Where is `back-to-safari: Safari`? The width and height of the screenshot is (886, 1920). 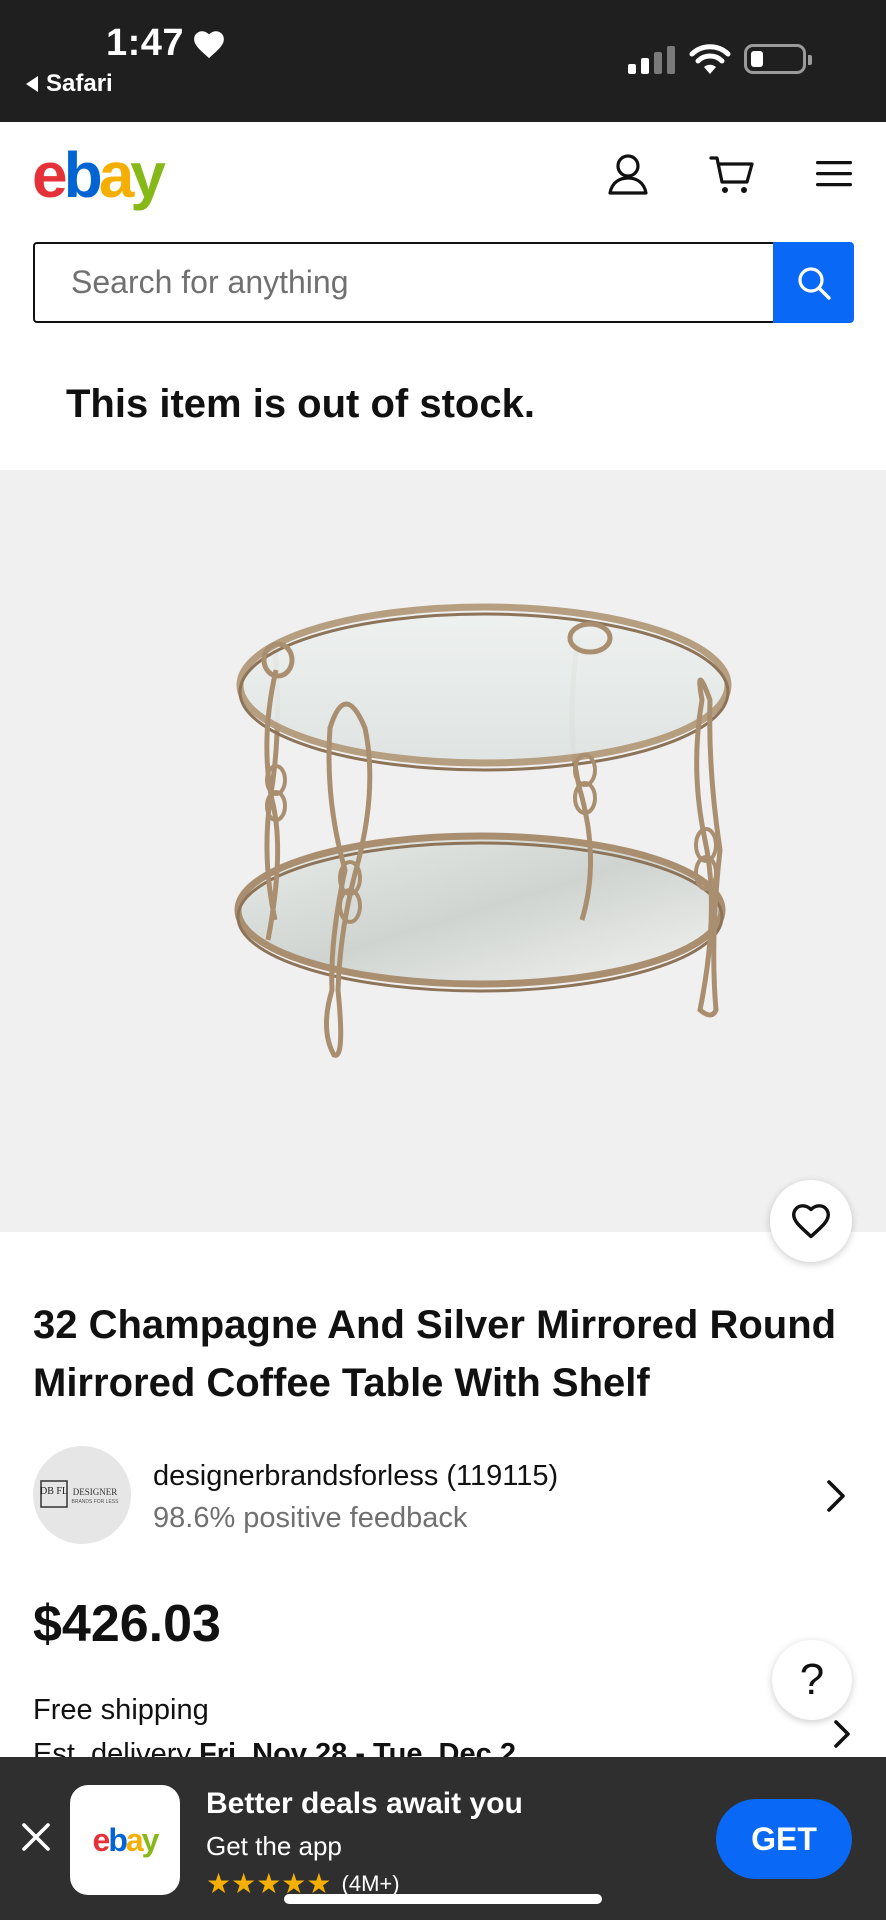 back-to-safari: Safari is located at coordinates (69, 84).